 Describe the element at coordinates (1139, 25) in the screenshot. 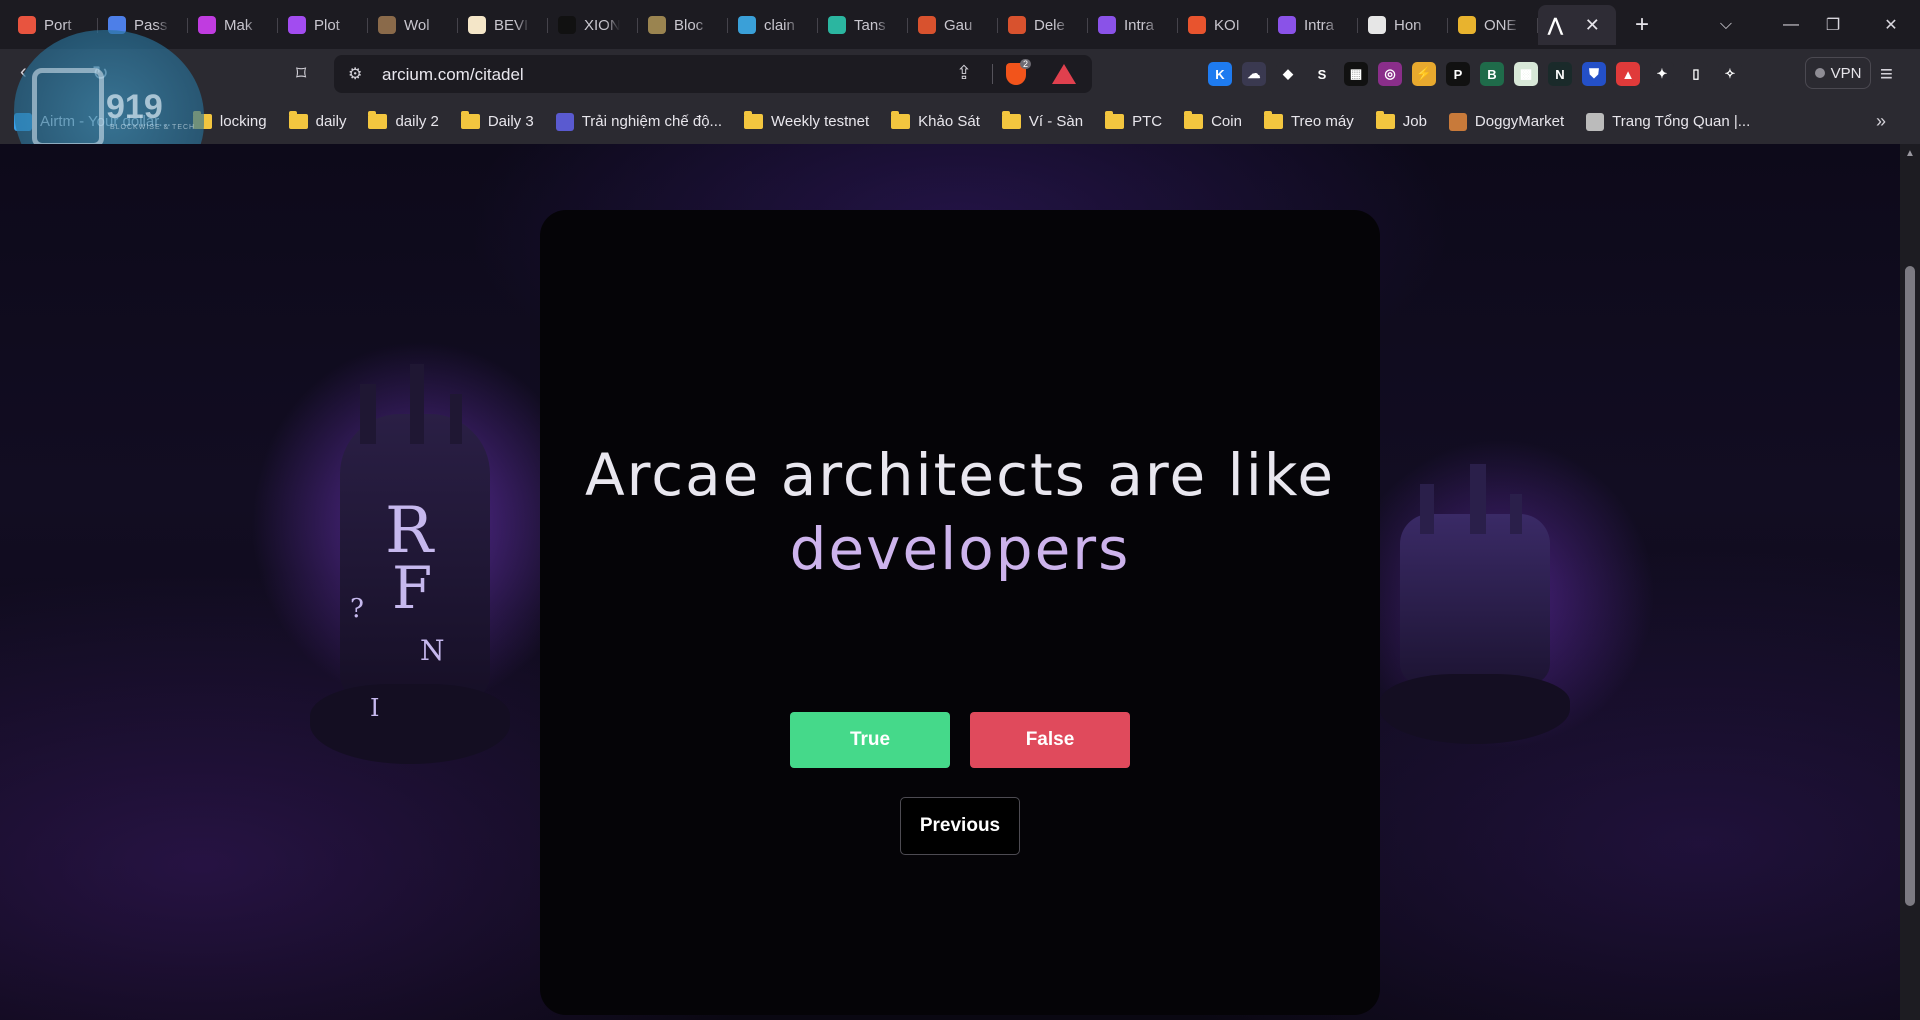

I see `tab-title: Intra` at that location.